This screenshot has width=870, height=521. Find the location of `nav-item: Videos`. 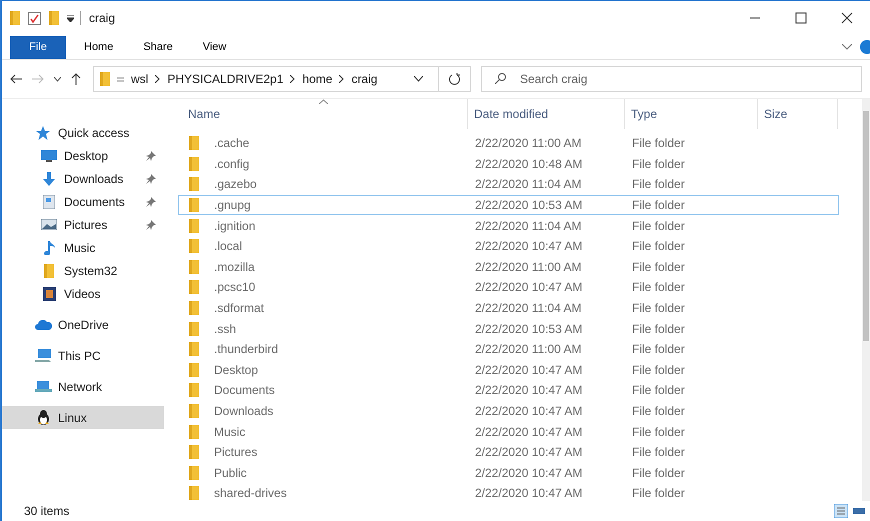

nav-item: Videos is located at coordinates (83, 293).